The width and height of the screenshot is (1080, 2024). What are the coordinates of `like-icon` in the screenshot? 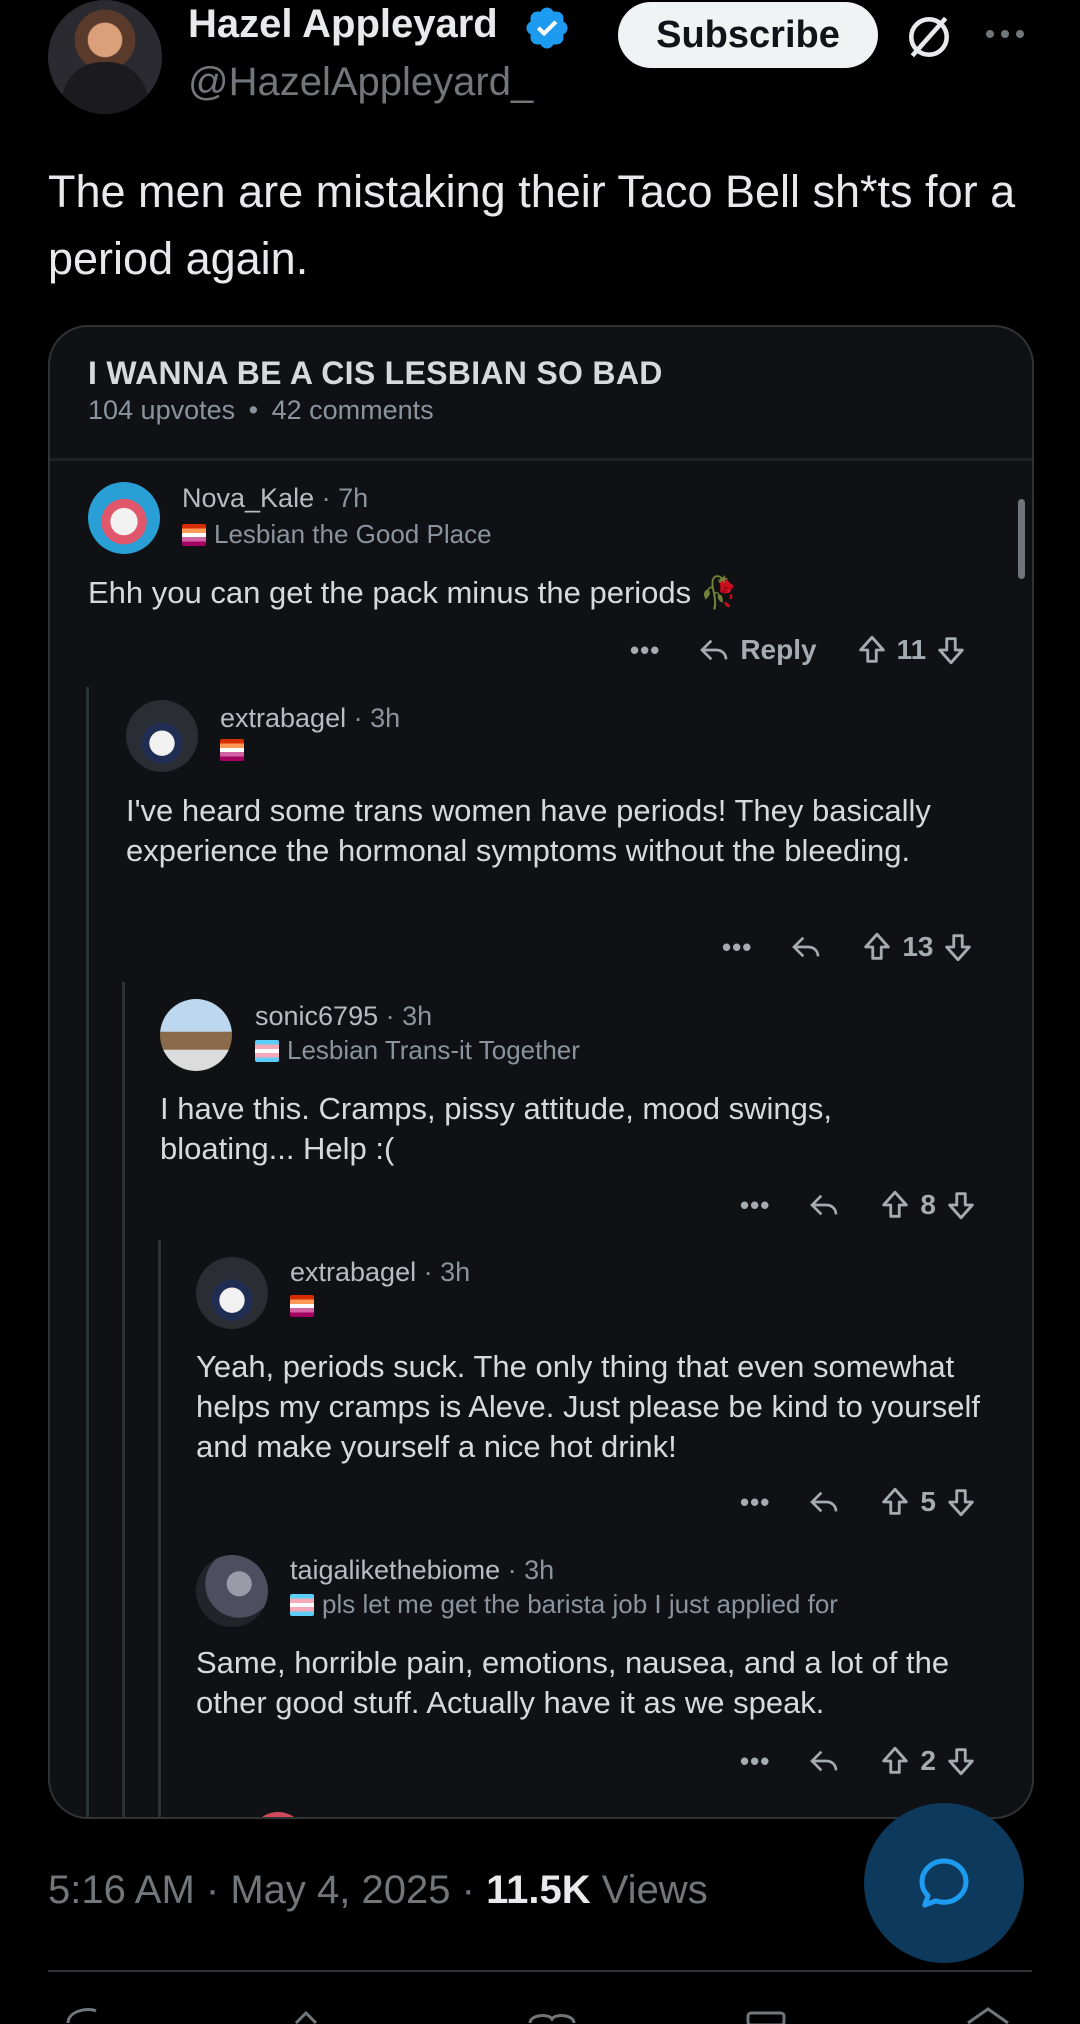 It's located at (552, 2019).